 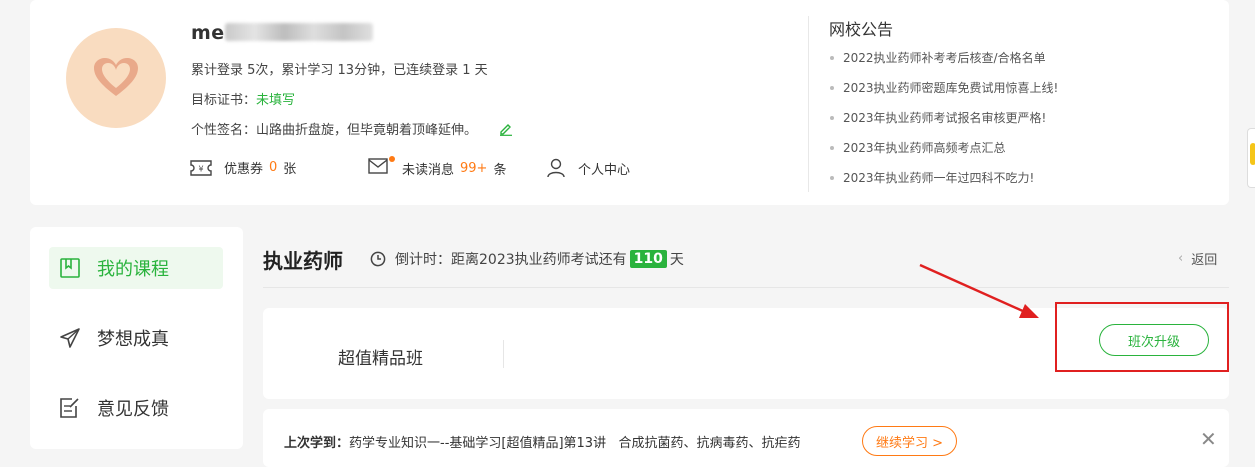 I want to click on username-prefix: me, so click(x=208, y=33).